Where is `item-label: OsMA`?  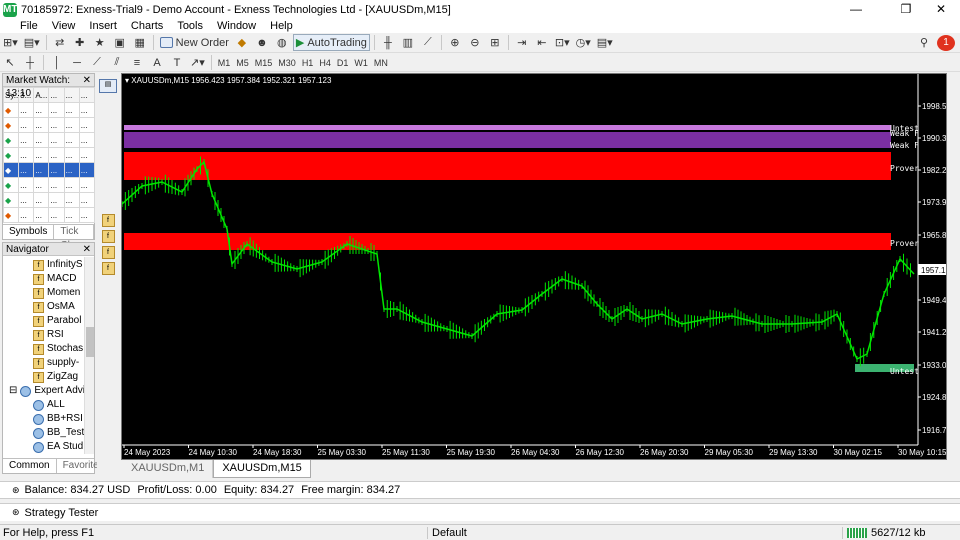 item-label: OsMA is located at coordinates (61, 306).